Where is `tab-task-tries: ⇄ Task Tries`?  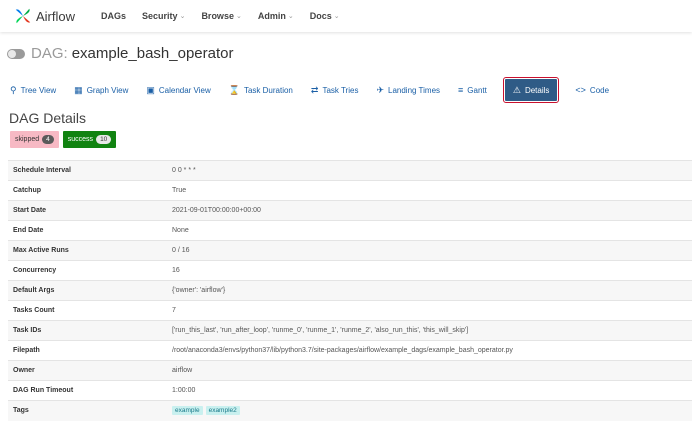 tab-task-tries: ⇄ Task Tries is located at coordinates (335, 90).